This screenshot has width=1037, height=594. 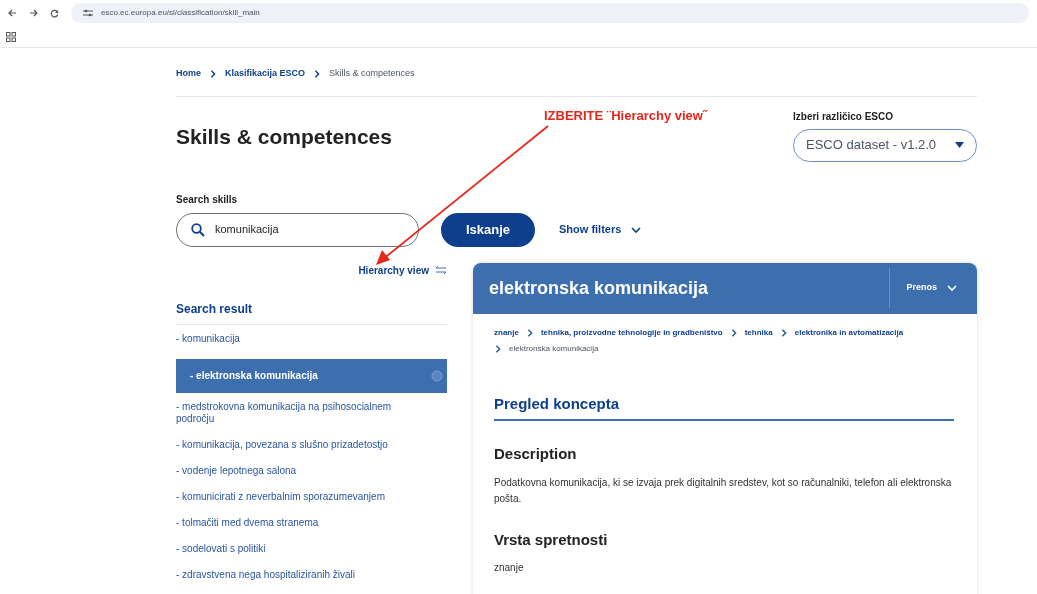 I want to click on path-link: znanje, so click(x=506, y=332).